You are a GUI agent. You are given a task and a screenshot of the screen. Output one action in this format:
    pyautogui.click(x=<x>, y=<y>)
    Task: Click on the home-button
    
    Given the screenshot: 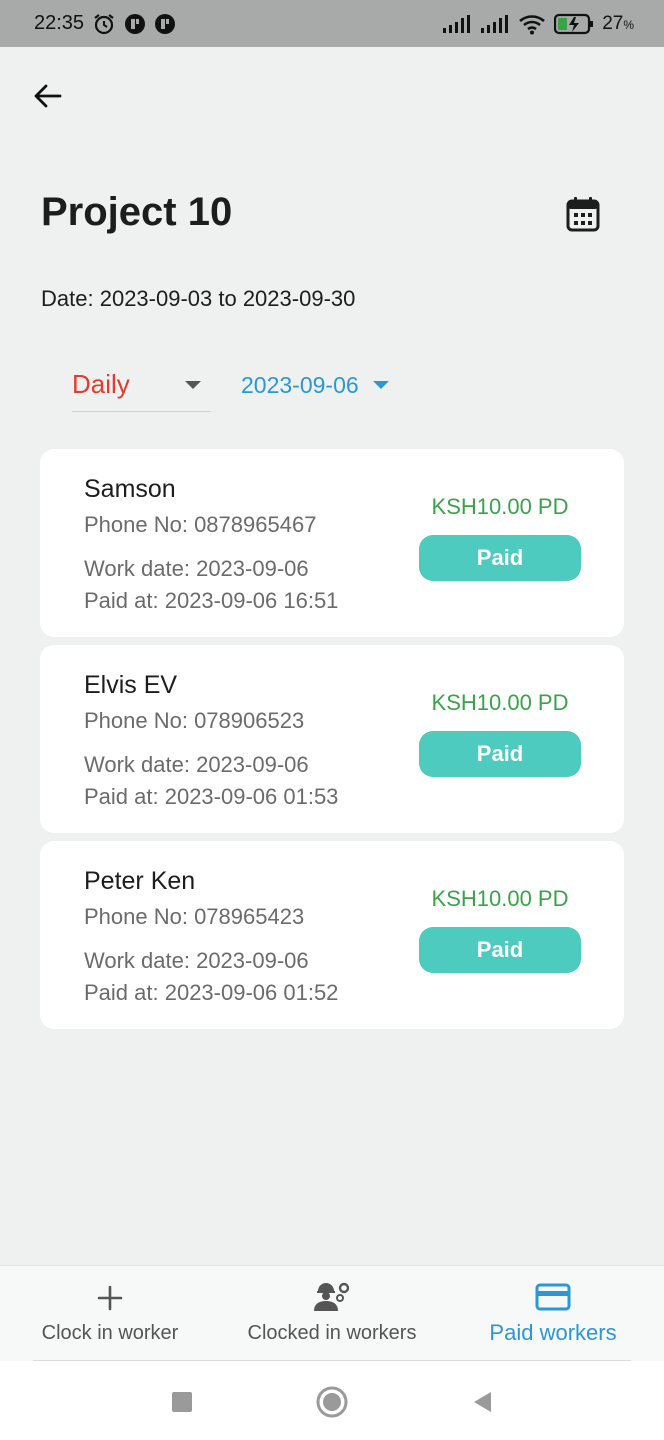 What is the action you would take?
    pyautogui.click(x=332, y=1402)
    